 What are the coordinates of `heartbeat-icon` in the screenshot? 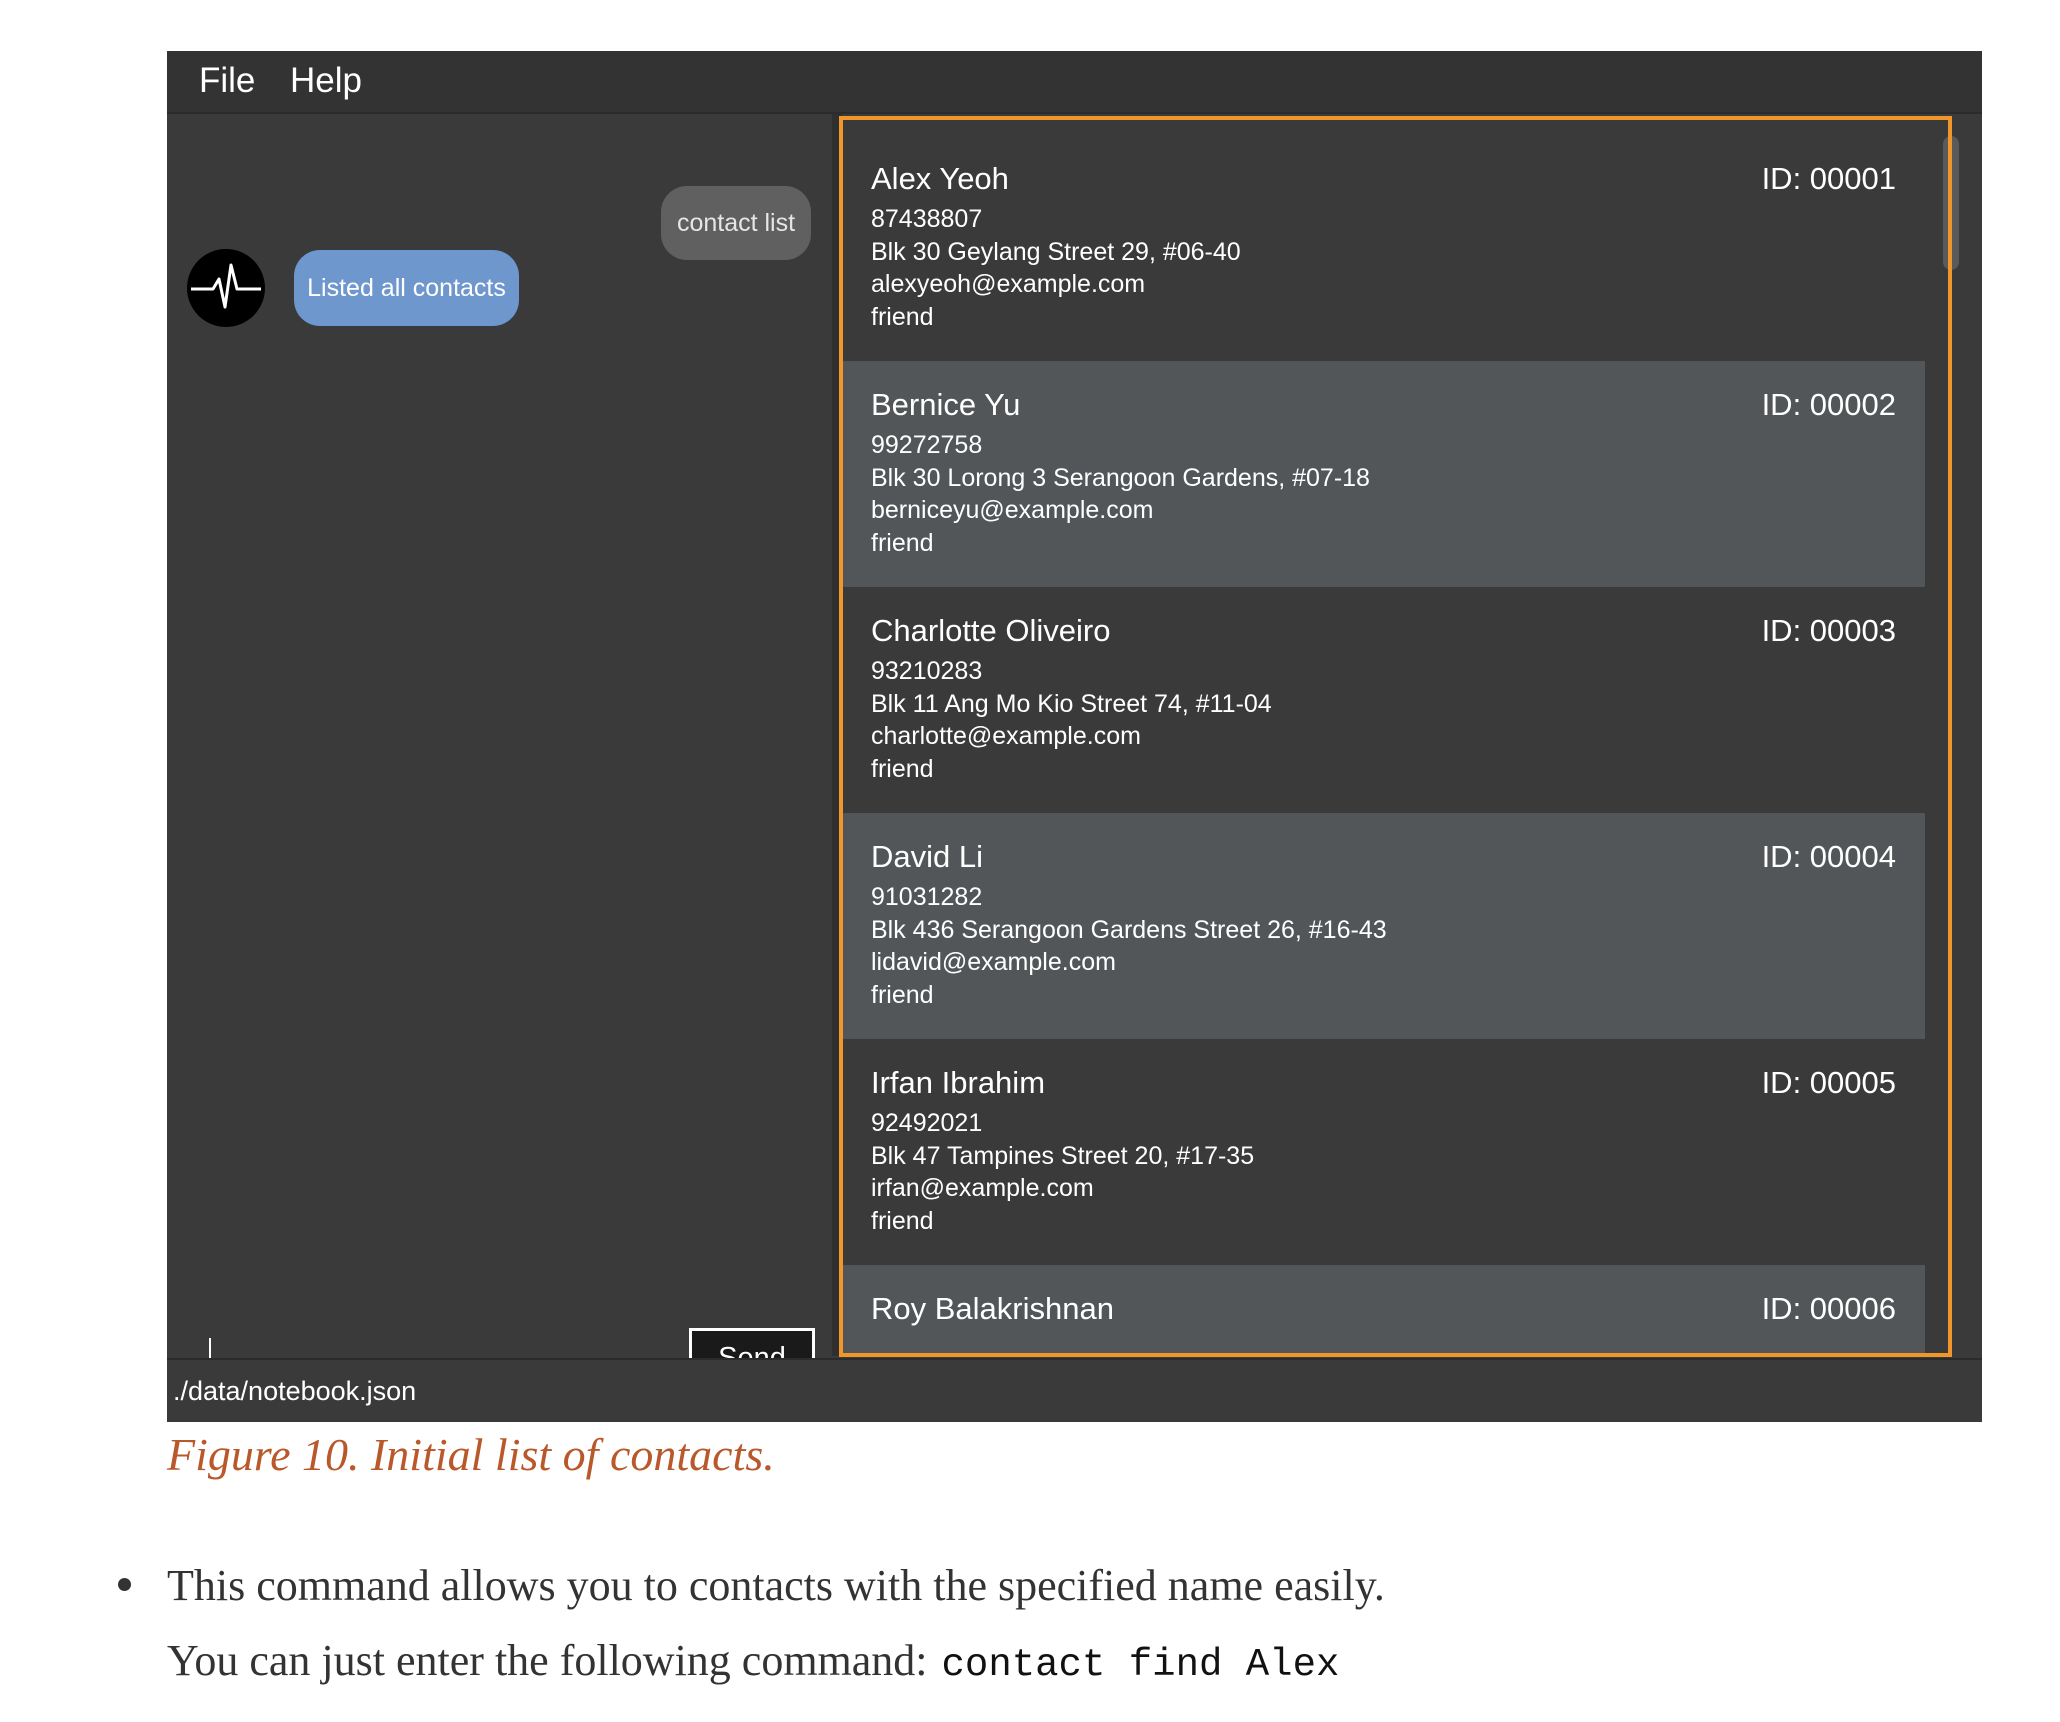 It's located at (226, 288).